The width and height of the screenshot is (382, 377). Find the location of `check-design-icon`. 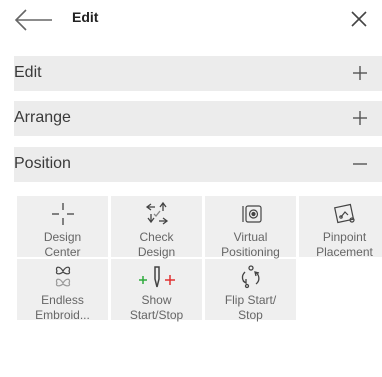

check-design-icon is located at coordinates (156, 213).